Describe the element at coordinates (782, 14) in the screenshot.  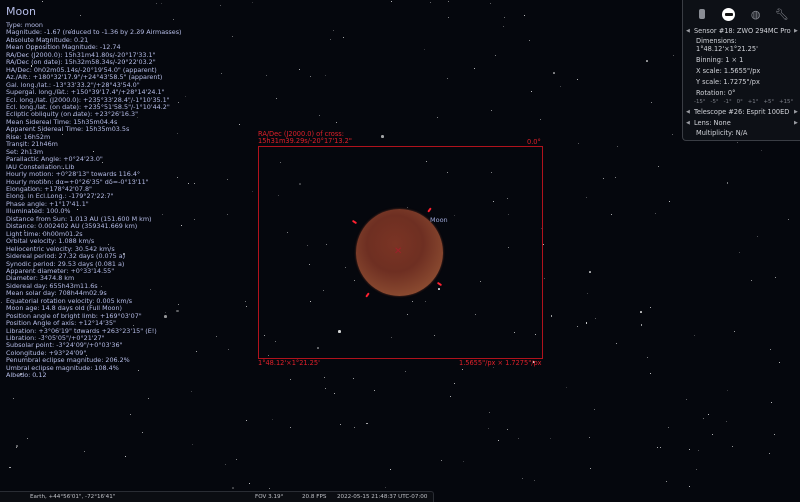
I see `wrench-icon: 🔧︎` at that location.